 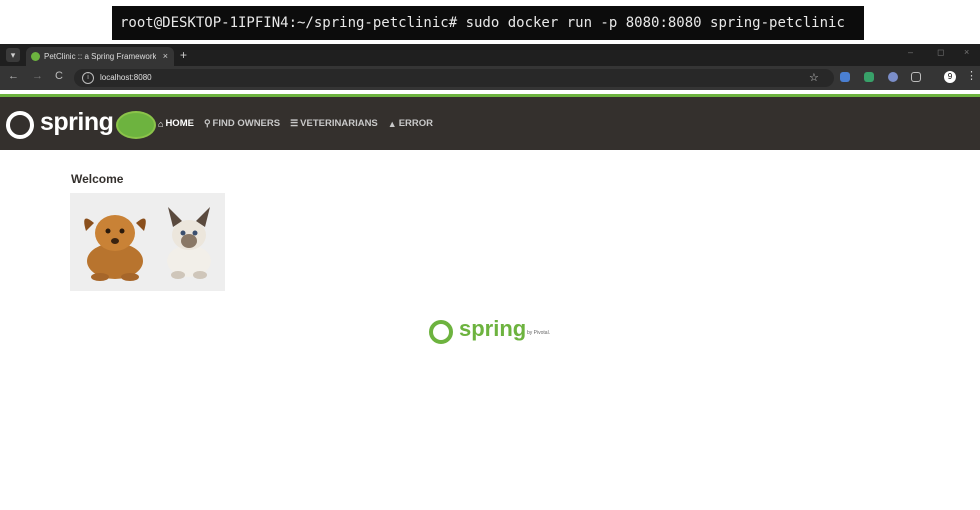 What do you see at coordinates (940, 52) in the screenshot?
I see `maximize-button: ◻` at bounding box center [940, 52].